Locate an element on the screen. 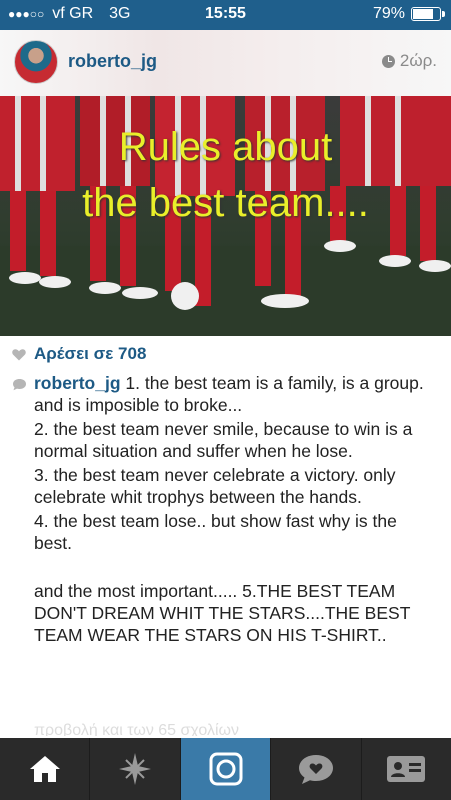 This screenshot has width=451, height=800. profile-card-icon is located at coordinates (406, 769).